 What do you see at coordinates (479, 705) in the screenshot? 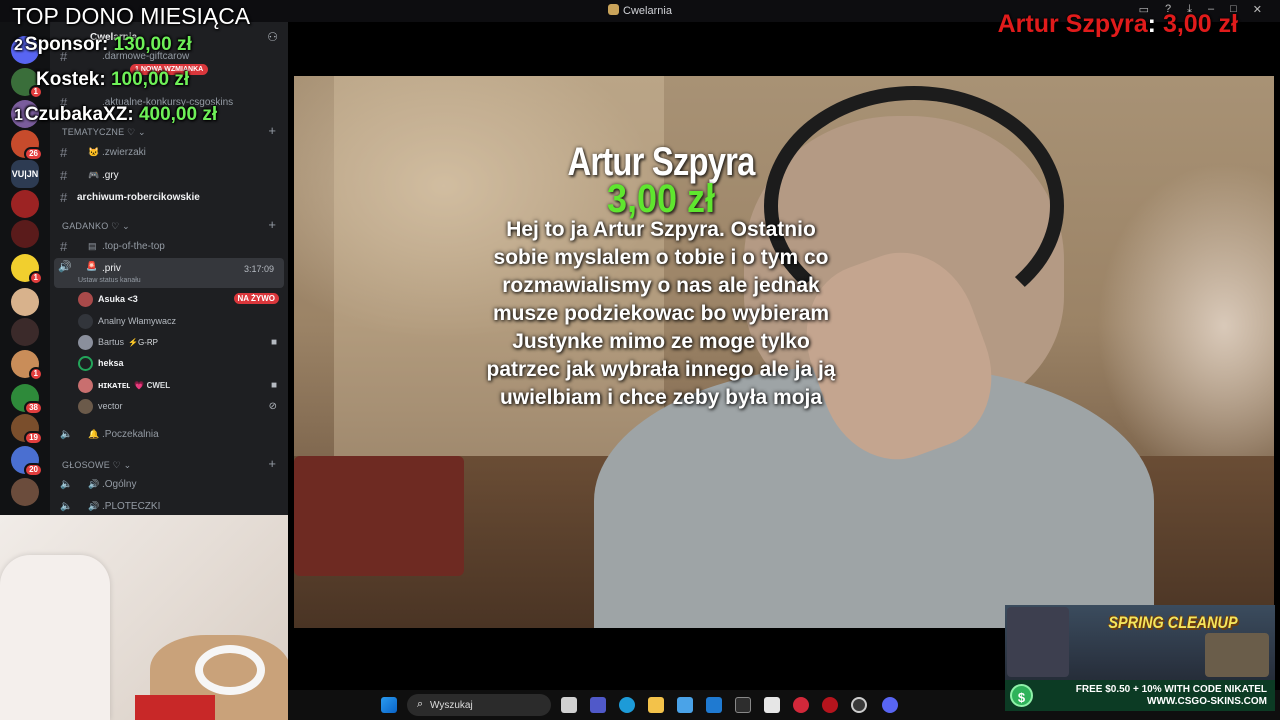
I see `taskbar-search: ⌕ Wyszukaj` at bounding box center [479, 705].